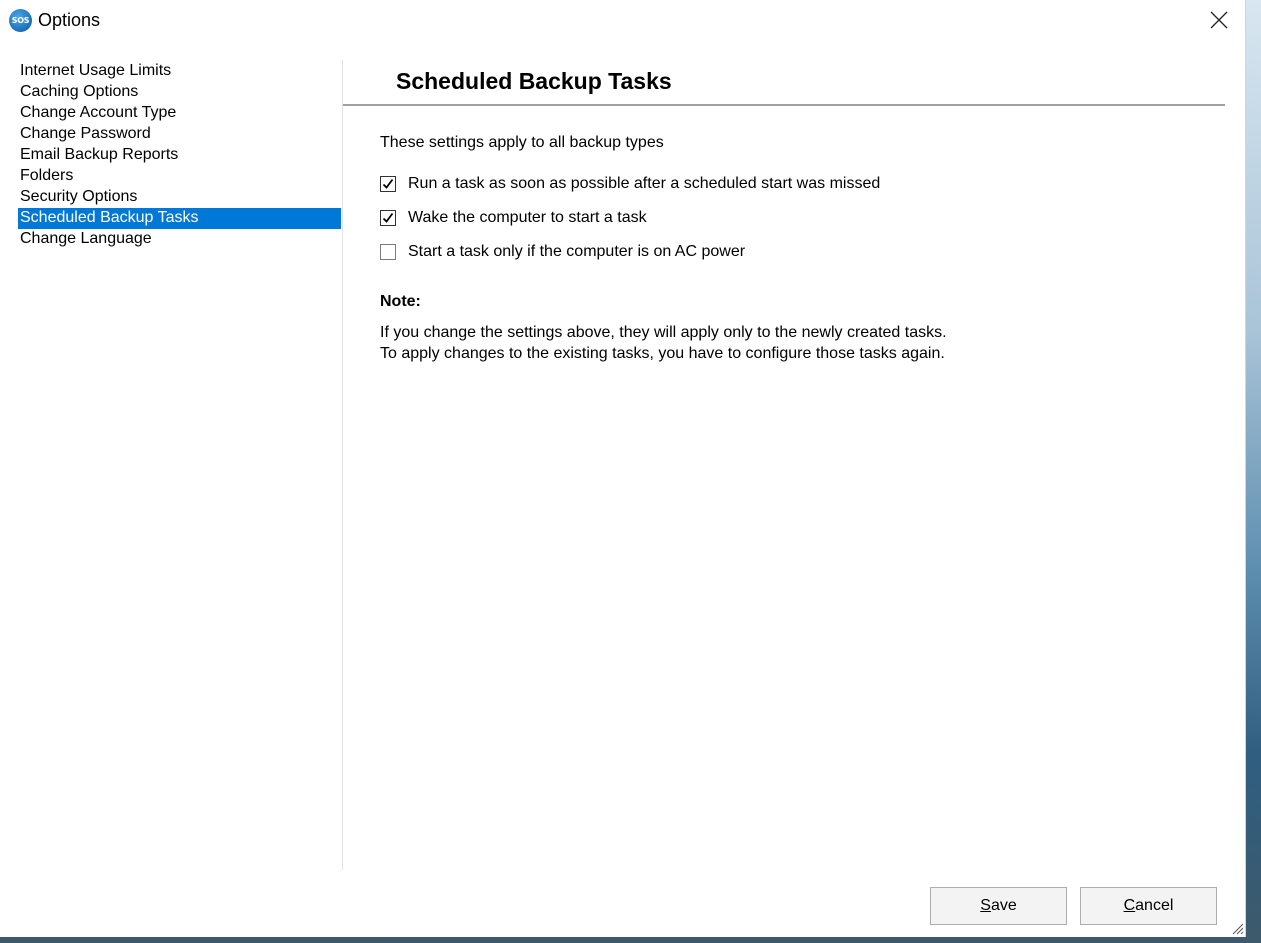  I want to click on option-wake-computer: Wake the computer to start a task, so click(513, 218).